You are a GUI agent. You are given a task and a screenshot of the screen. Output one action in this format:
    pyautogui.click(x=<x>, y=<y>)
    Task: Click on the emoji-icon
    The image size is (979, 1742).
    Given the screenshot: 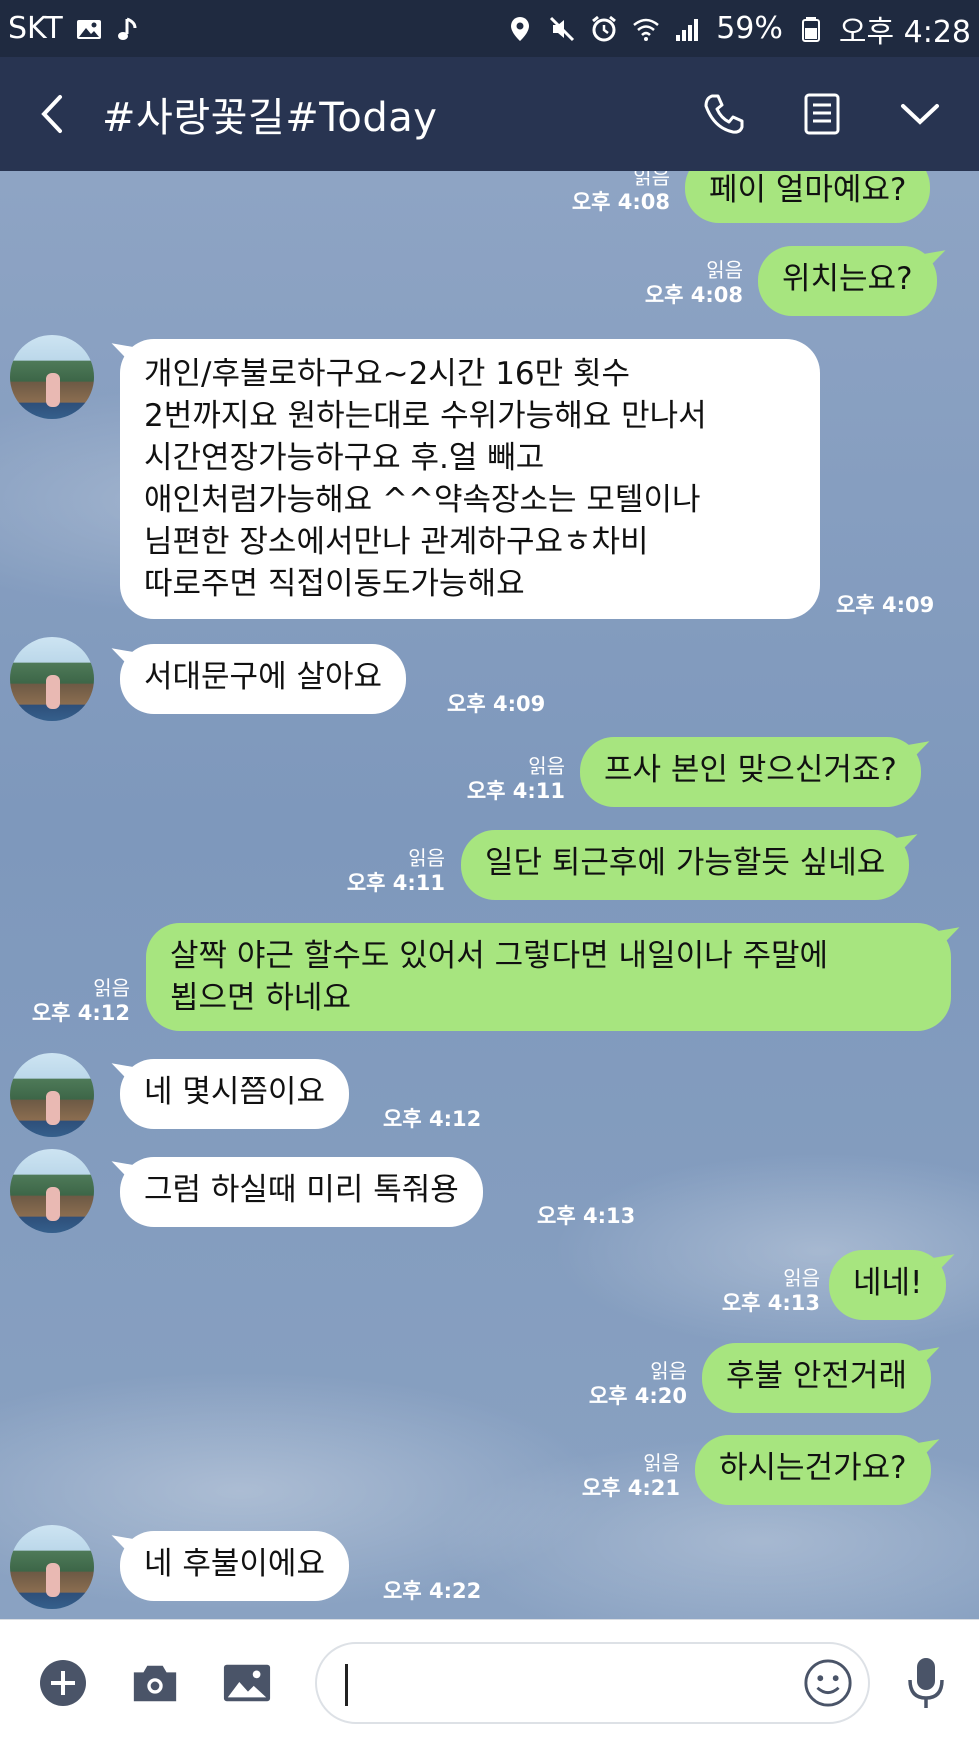 What is the action you would take?
    pyautogui.click(x=828, y=1683)
    